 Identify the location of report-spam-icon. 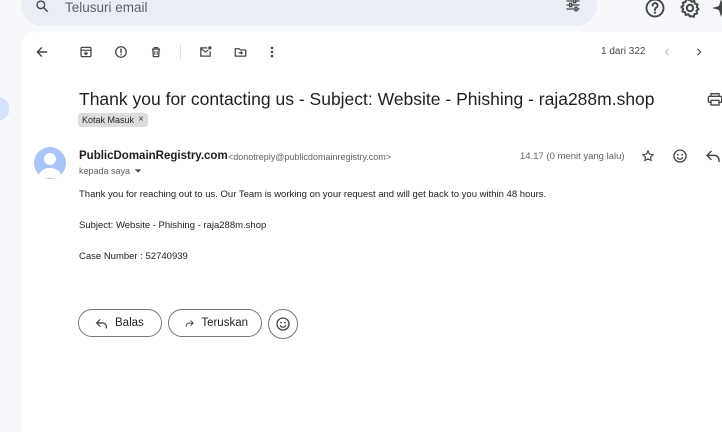
(121, 52).